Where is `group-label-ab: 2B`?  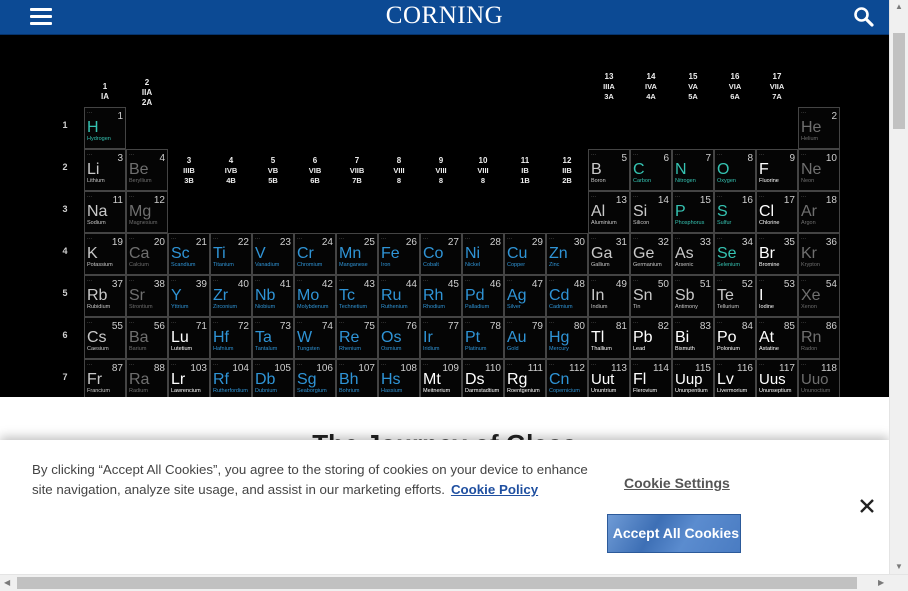 group-label-ab: 2B is located at coordinates (567, 180).